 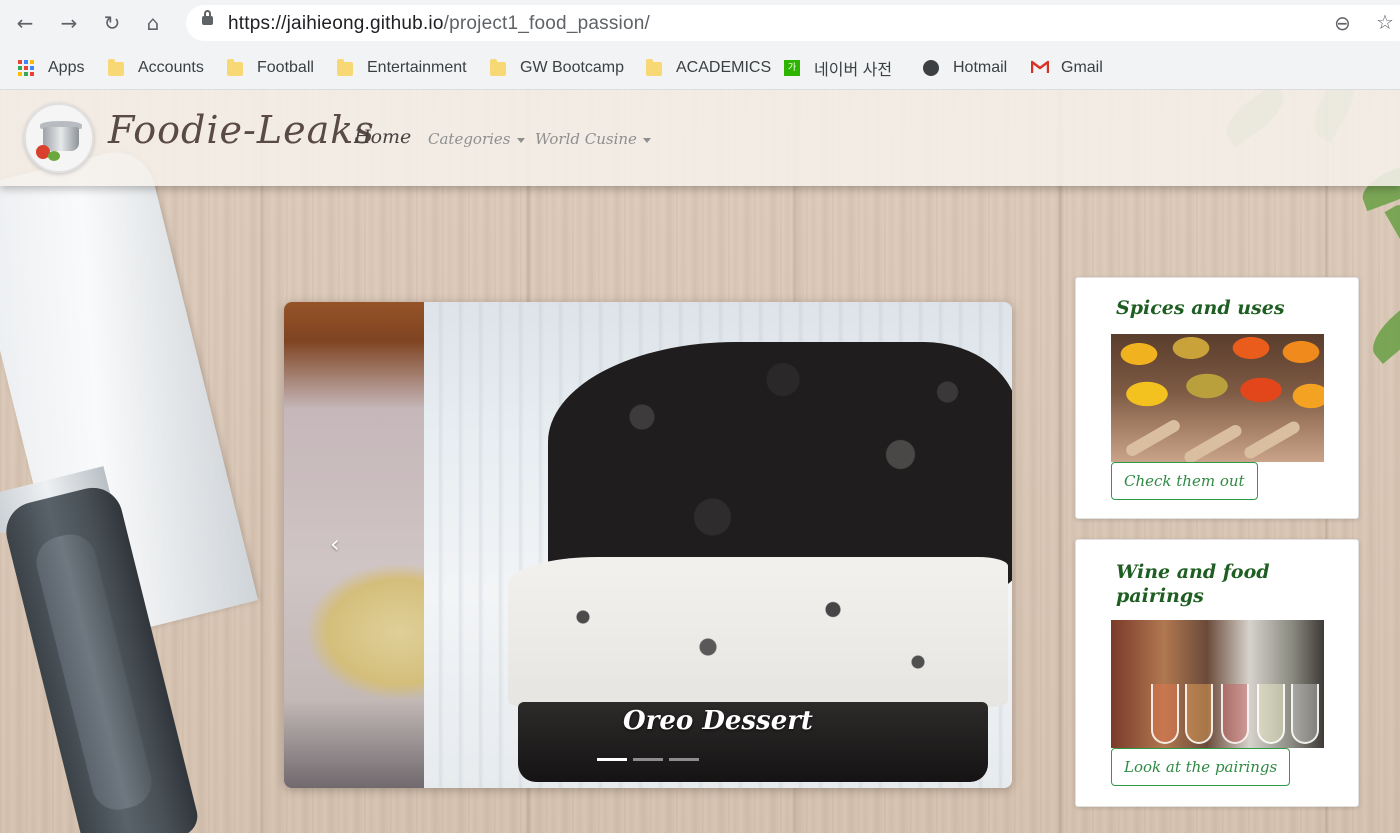 What do you see at coordinates (1217, 684) in the screenshot?
I see `wine-photo` at bounding box center [1217, 684].